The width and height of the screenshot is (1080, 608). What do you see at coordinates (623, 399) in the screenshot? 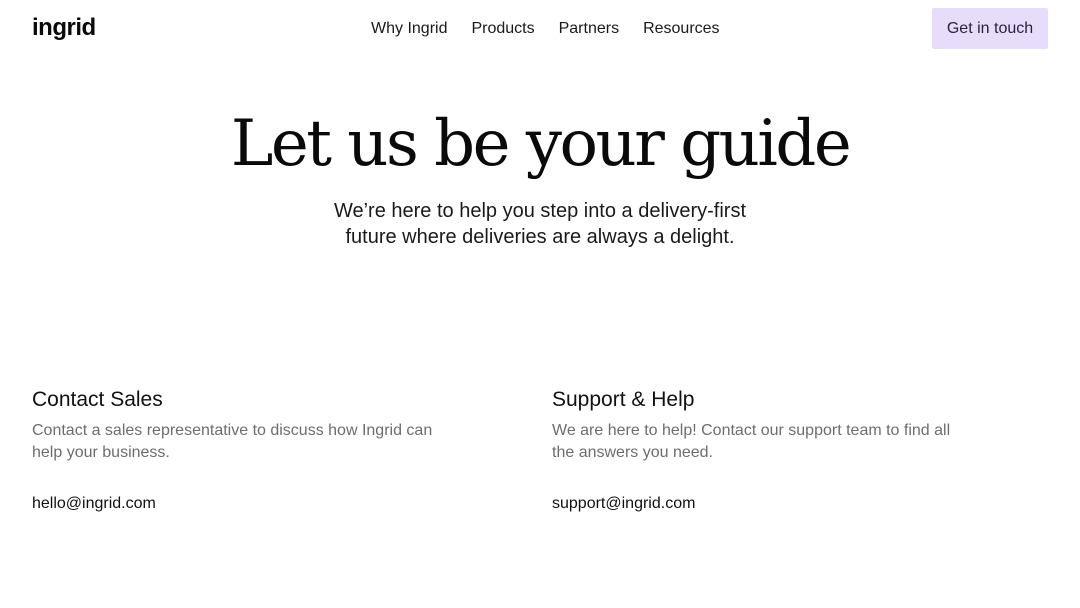
I see `support-help-heading: Support & Help` at bounding box center [623, 399].